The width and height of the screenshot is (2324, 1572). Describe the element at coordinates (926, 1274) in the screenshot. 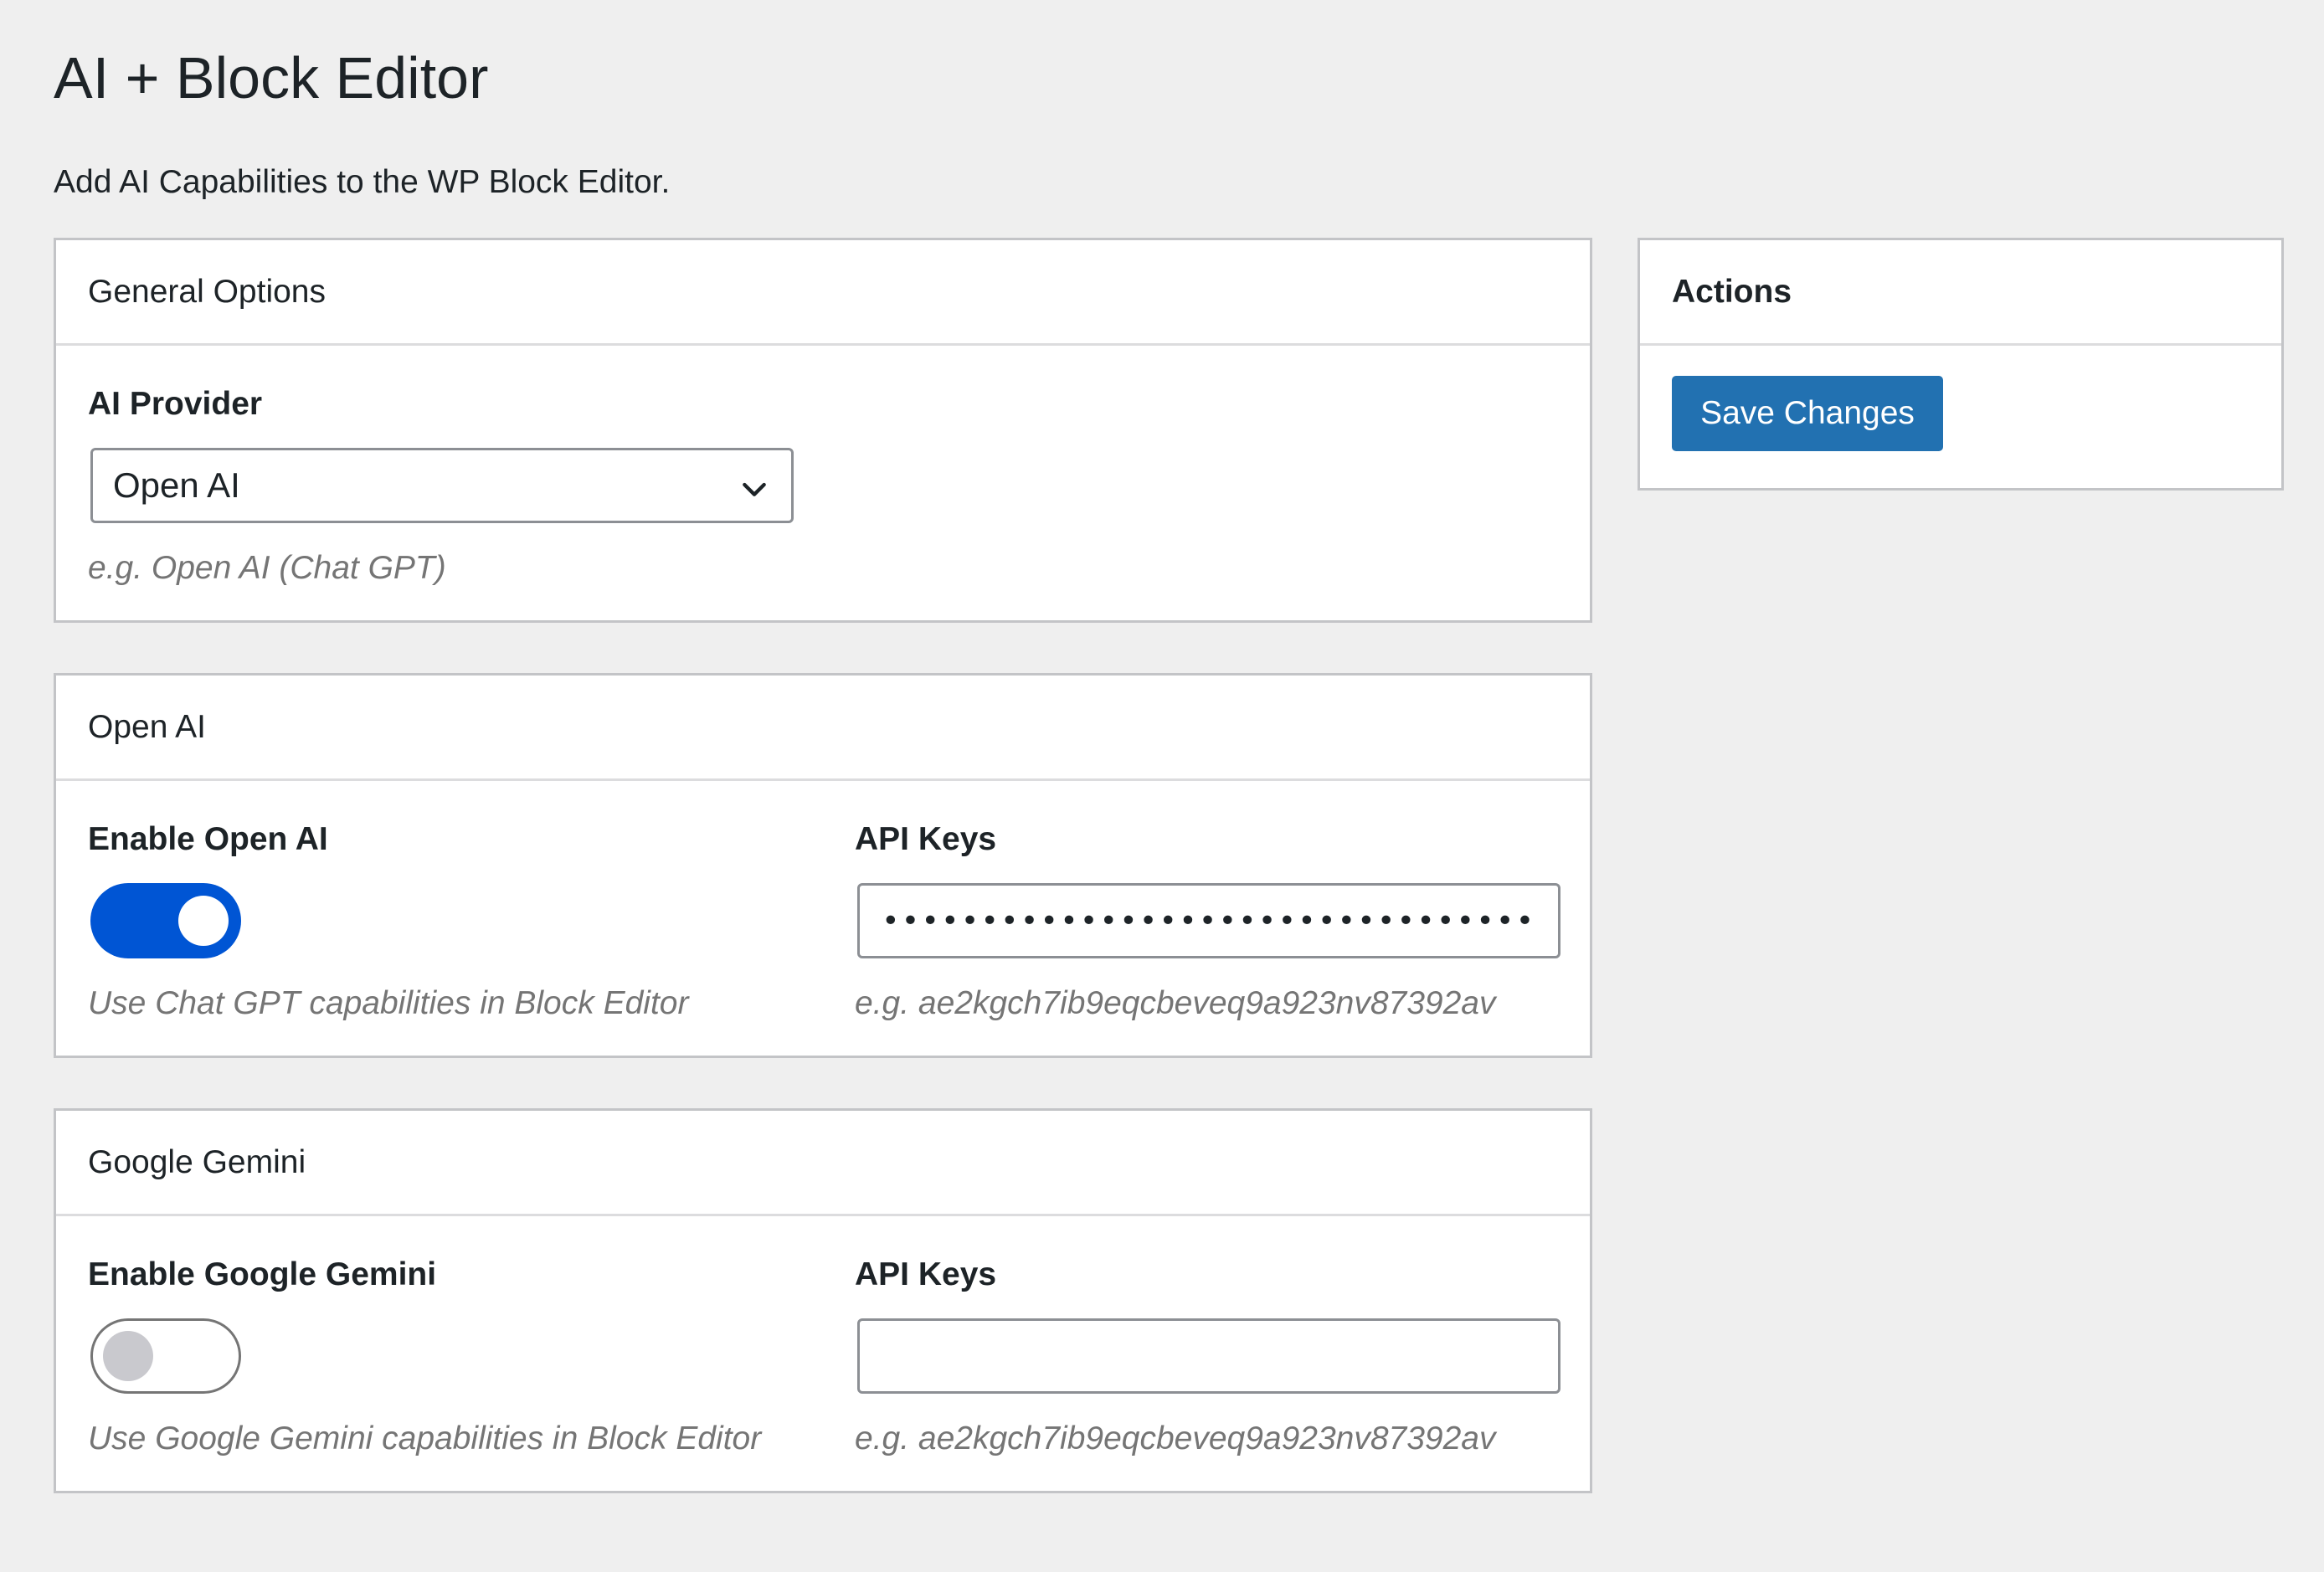

I see `gemini-api-keys-label: API Keys` at that location.